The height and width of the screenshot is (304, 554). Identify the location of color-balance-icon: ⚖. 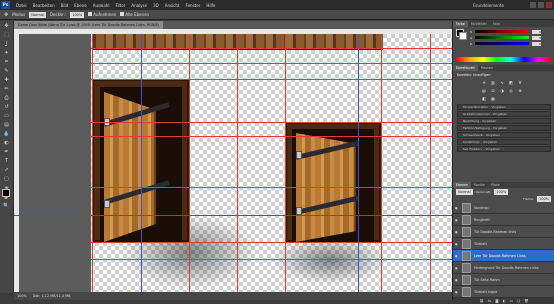
(493, 90).